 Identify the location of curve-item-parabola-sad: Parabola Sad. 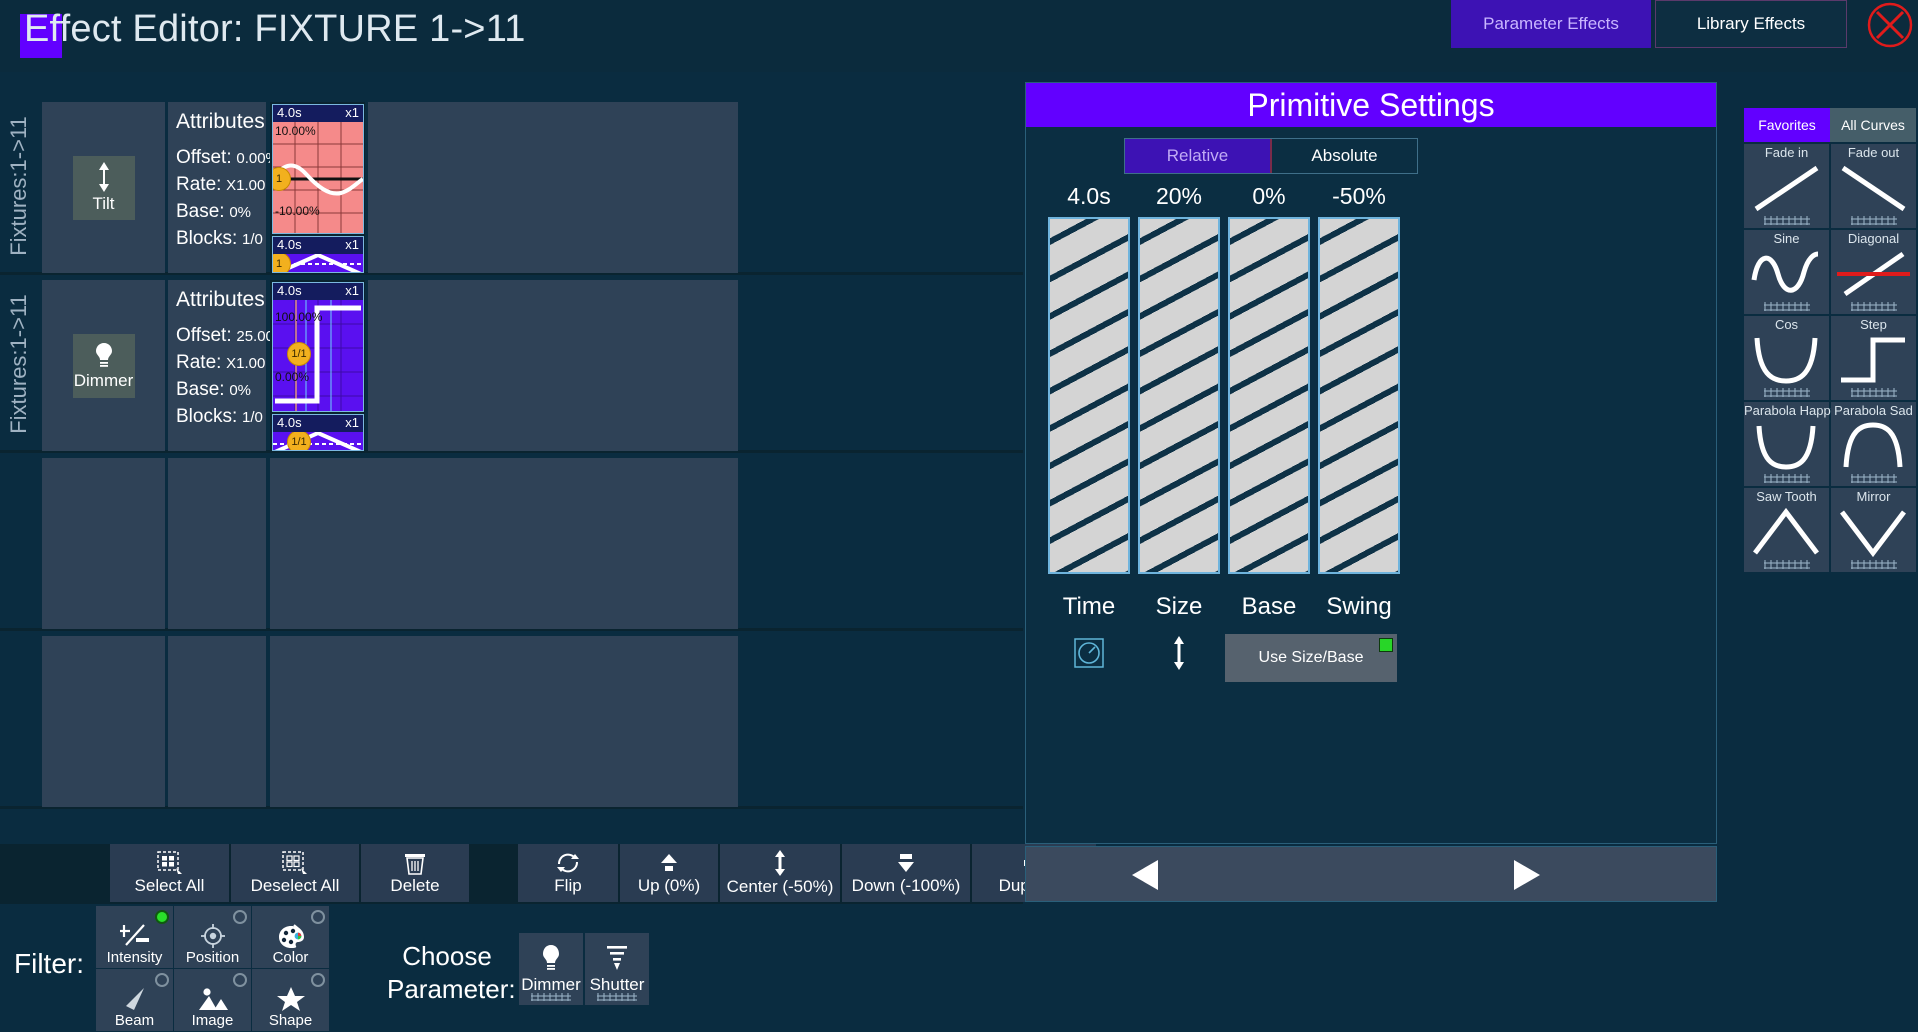
(1873, 444).